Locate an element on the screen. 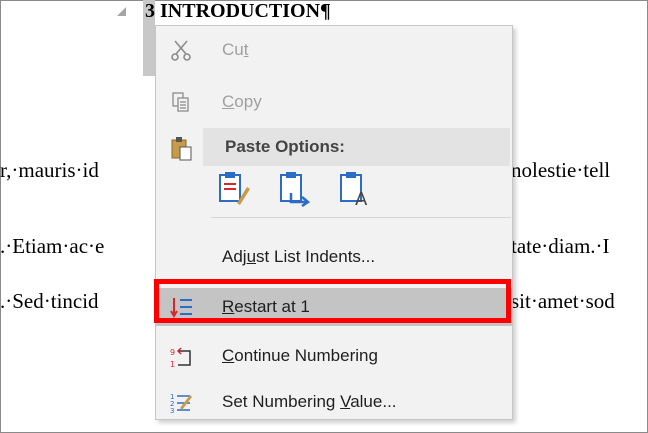 Image resolution: width=648 pixels, height=433 pixels. merge-formatting-icon is located at coordinates (295, 191).